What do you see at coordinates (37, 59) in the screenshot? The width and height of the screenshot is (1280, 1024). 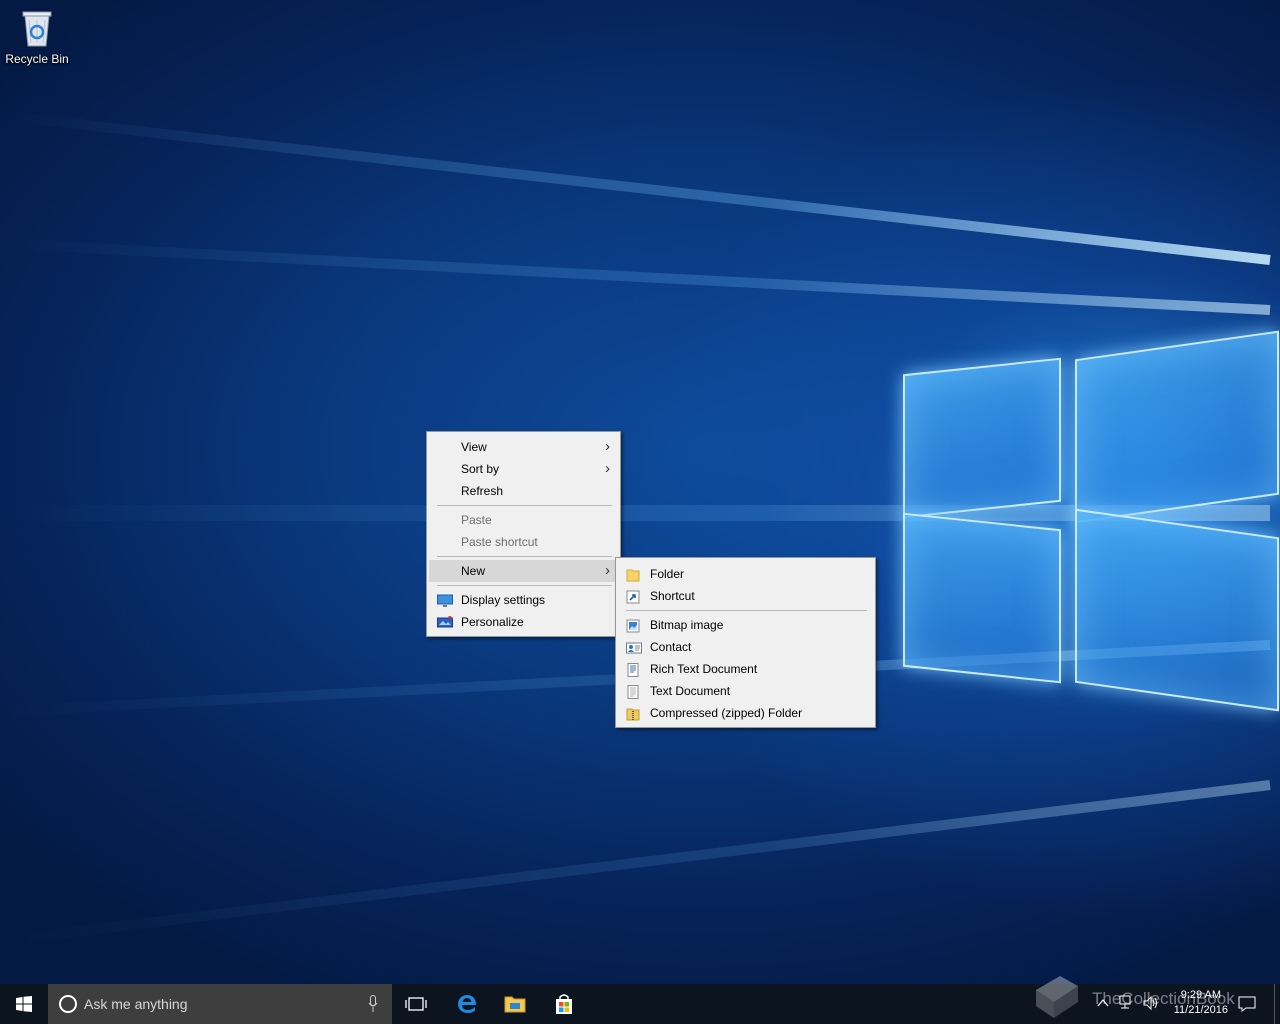 I see `recycle-bin-label: Recycle Bin` at bounding box center [37, 59].